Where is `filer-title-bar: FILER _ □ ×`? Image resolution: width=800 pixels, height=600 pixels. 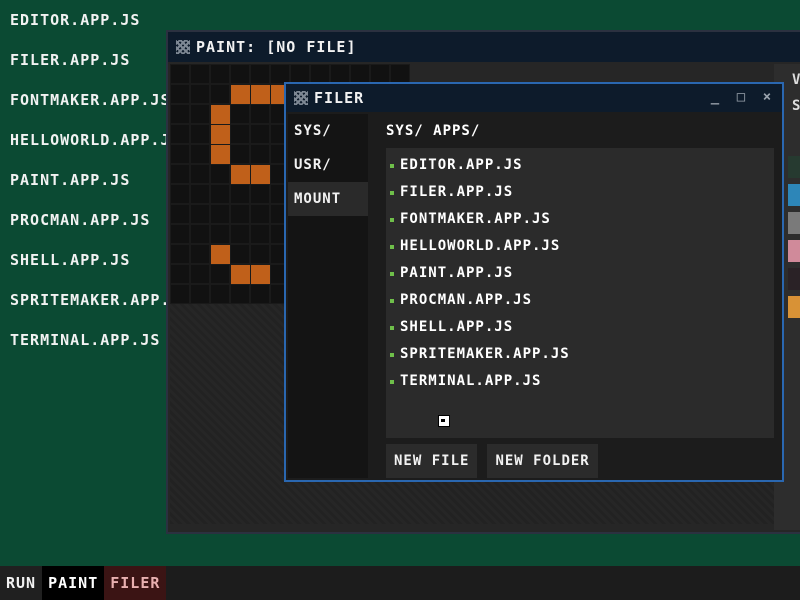 filer-title-bar: FILER _ □ × is located at coordinates (534, 98).